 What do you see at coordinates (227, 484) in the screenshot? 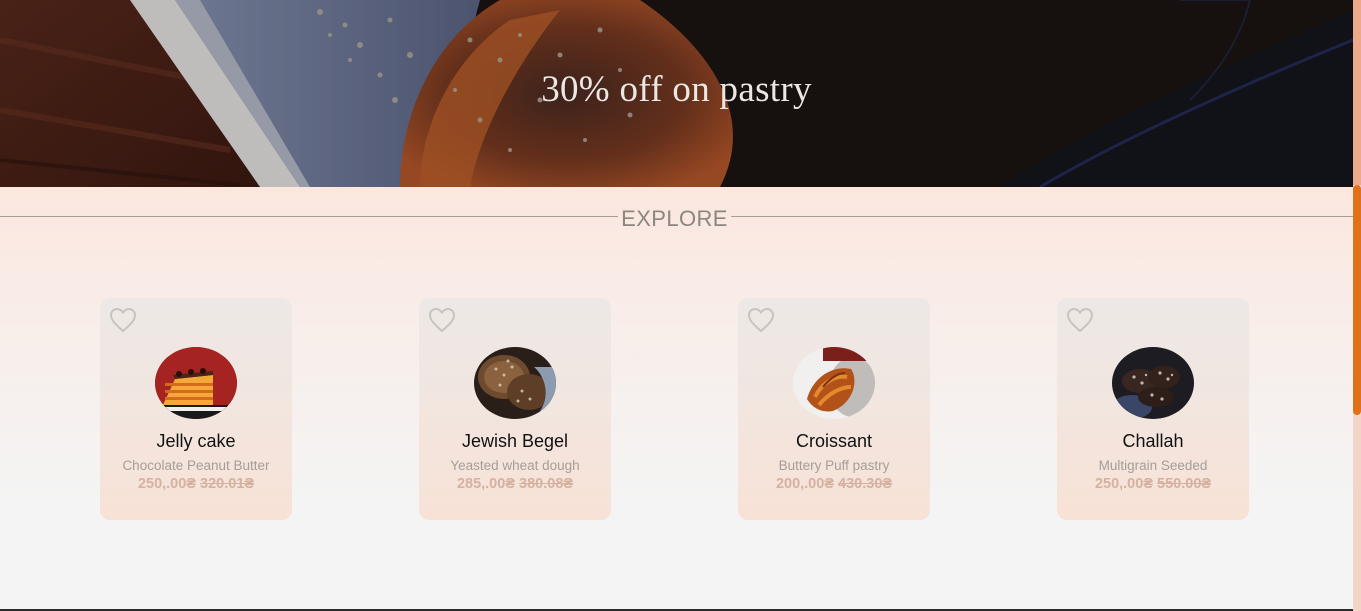
I see `old-price: 320.01₴` at bounding box center [227, 484].